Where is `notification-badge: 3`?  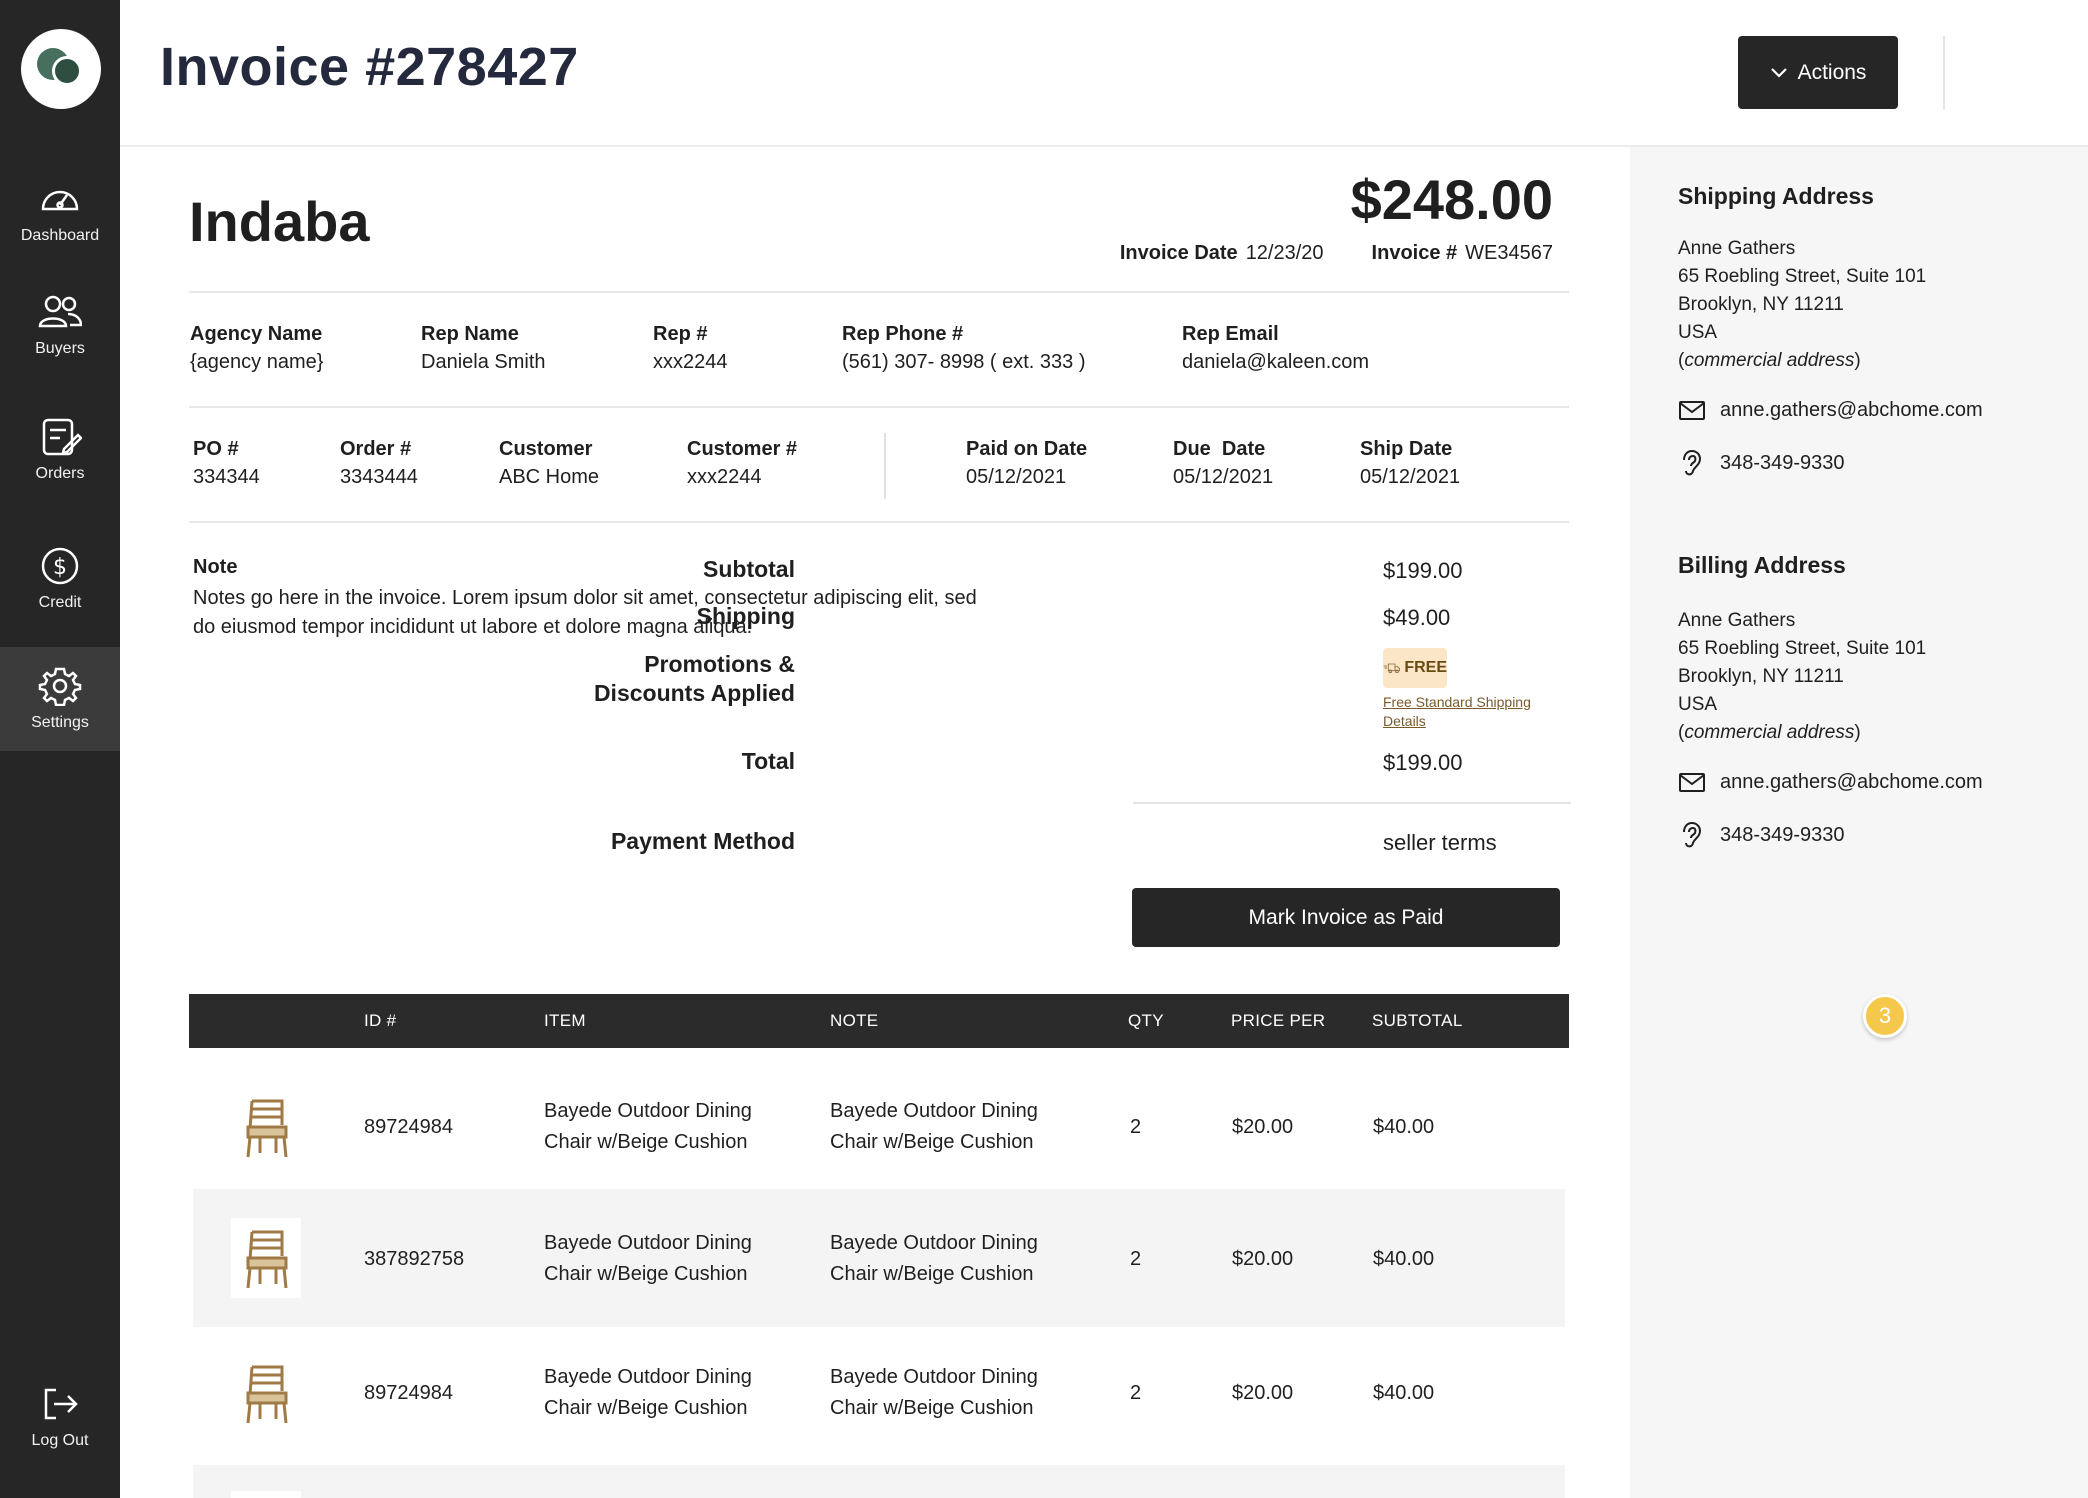
notification-badge: 3 is located at coordinates (1885, 1016).